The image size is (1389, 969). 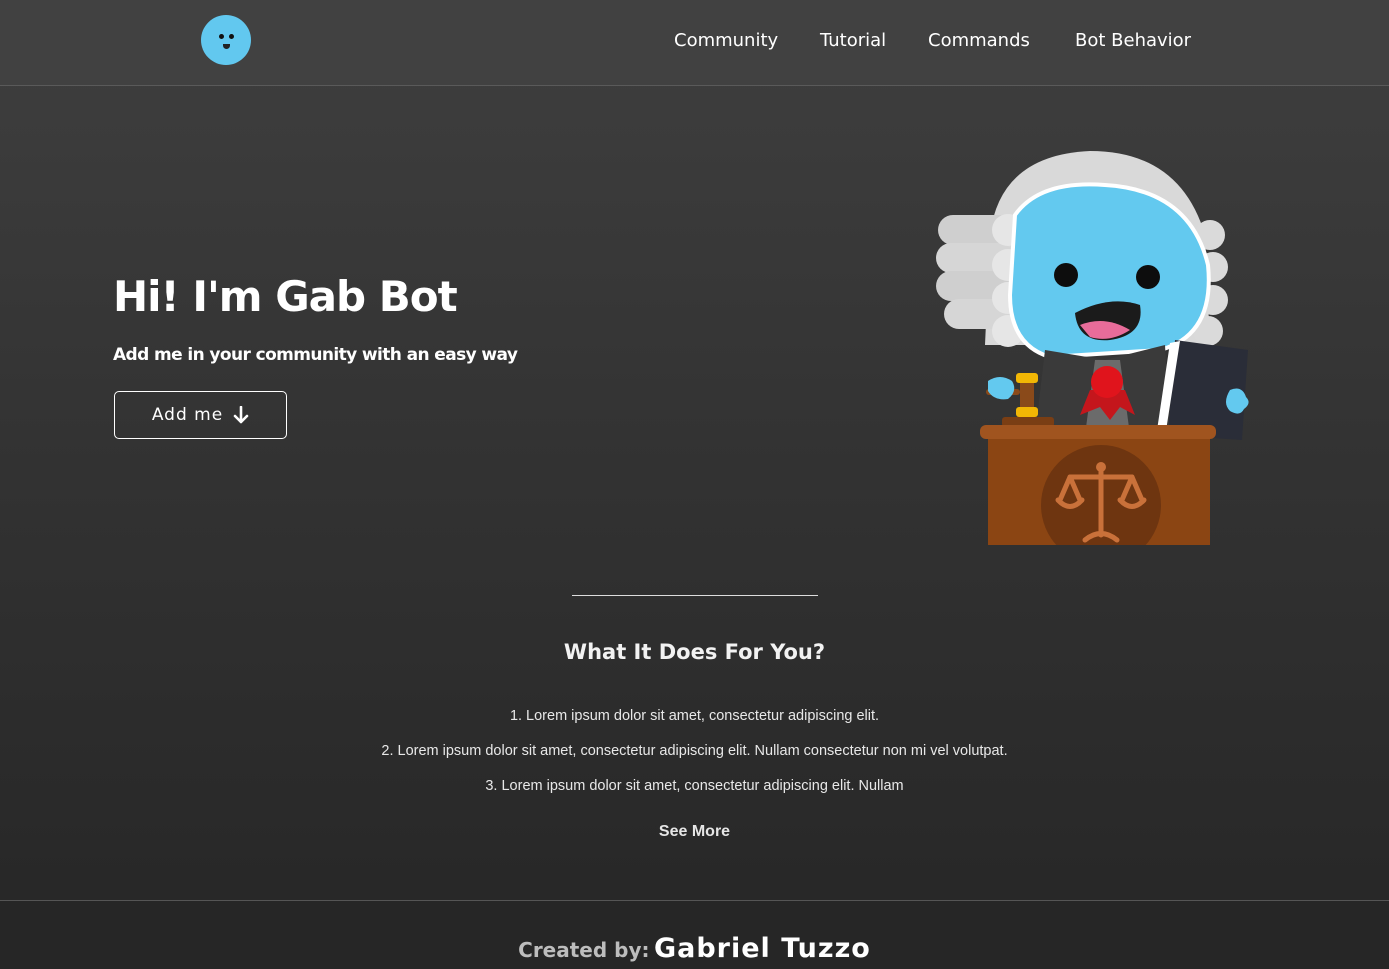 What do you see at coordinates (226, 46) in the screenshot?
I see `logo-mouth` at bounding box center [226, 46].